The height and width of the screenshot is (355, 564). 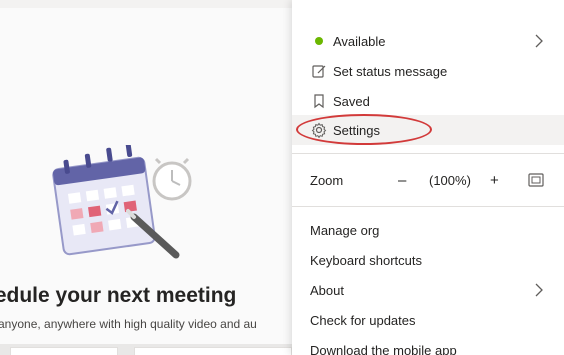 I want to click on menu-item-download-mobile-app: Download the mobile app, so click(x=428, y=345).